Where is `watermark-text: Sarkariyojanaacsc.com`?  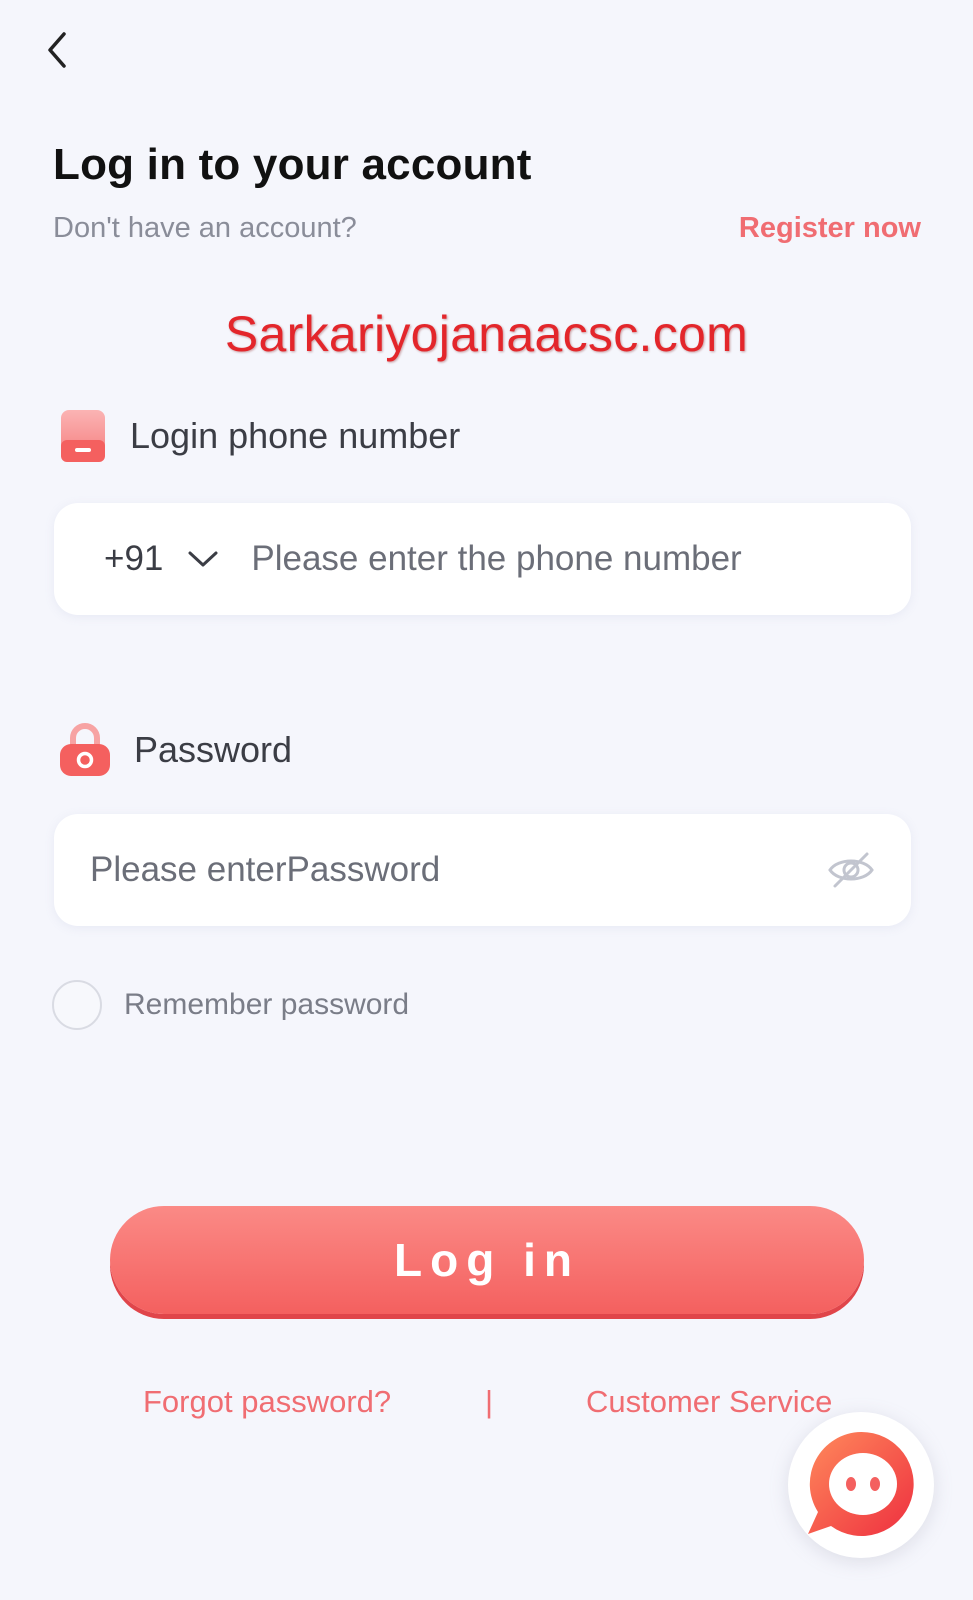
watermark-text: Sarkariyojanaacsc.com is located at coordinates (486, 334).